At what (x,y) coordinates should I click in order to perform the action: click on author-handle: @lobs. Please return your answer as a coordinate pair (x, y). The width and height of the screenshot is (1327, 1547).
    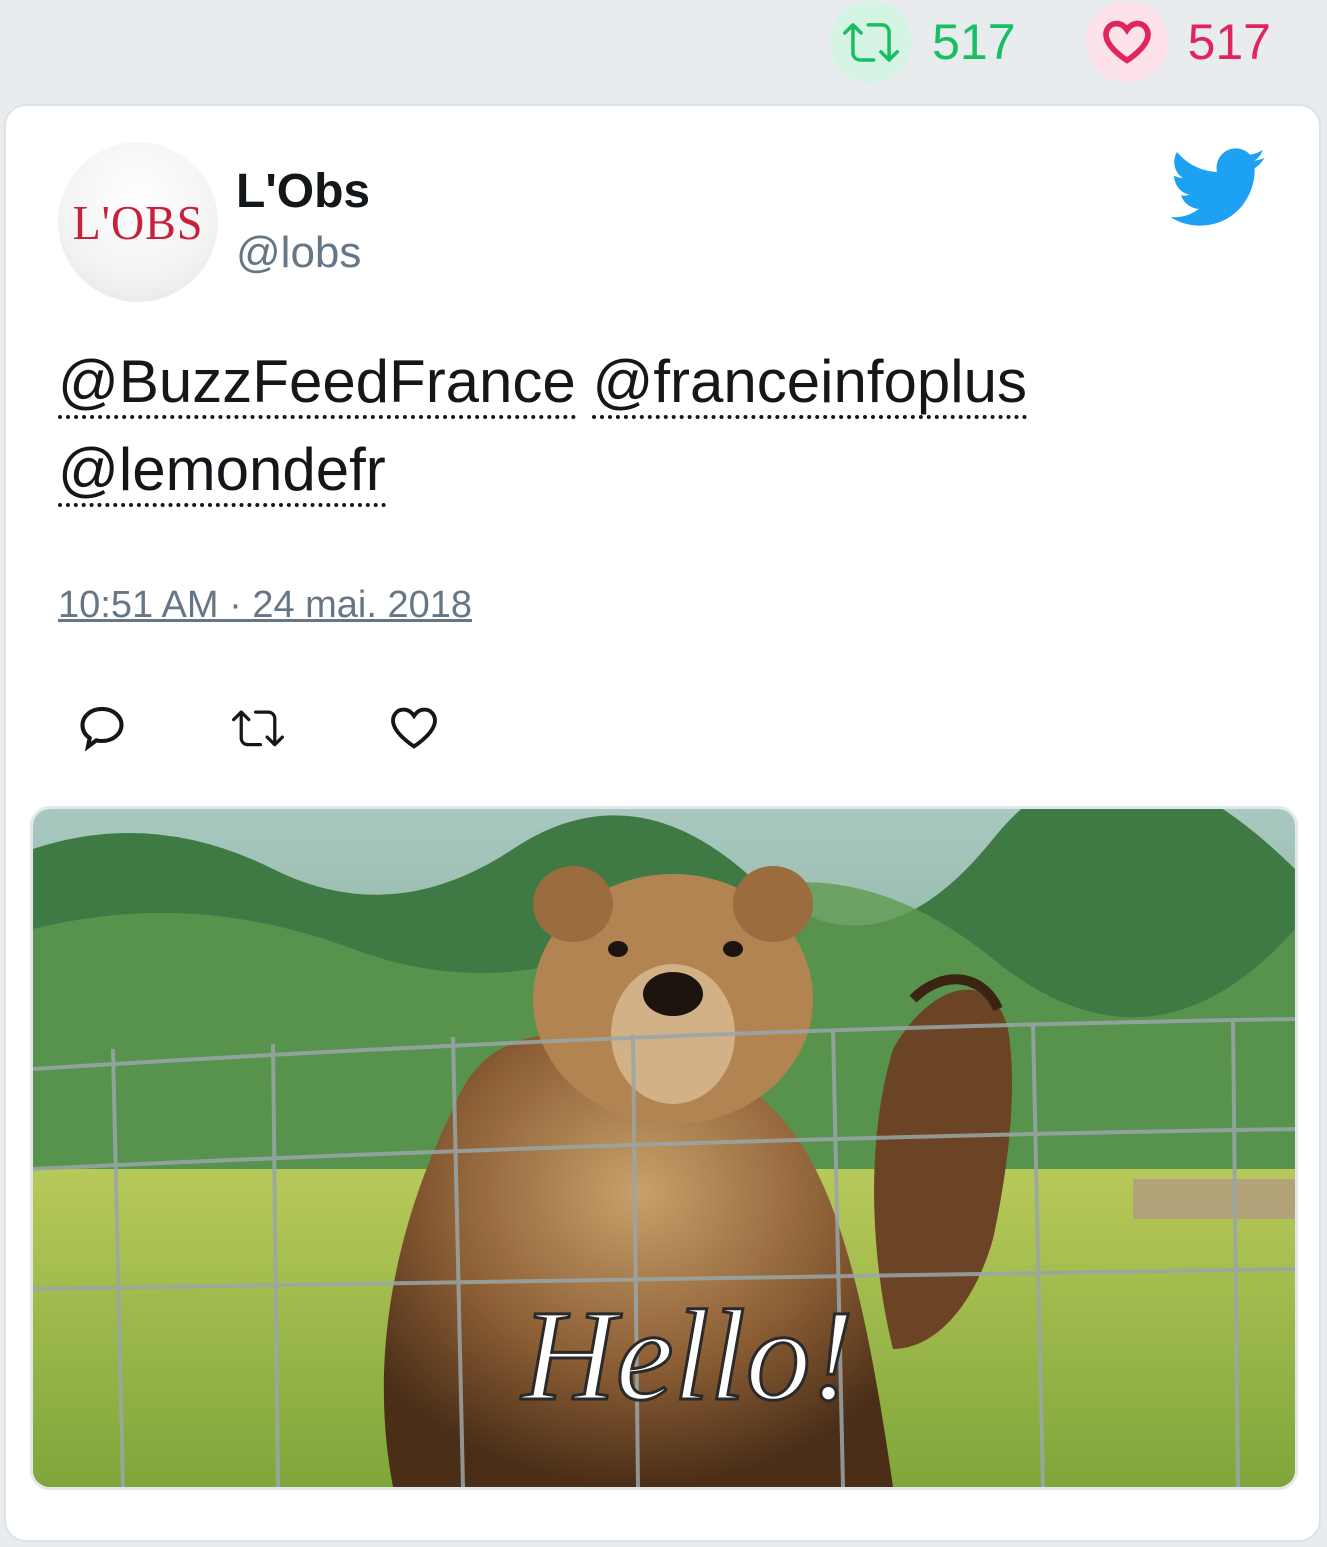
    Looking at the image, I should click on (298, 253).